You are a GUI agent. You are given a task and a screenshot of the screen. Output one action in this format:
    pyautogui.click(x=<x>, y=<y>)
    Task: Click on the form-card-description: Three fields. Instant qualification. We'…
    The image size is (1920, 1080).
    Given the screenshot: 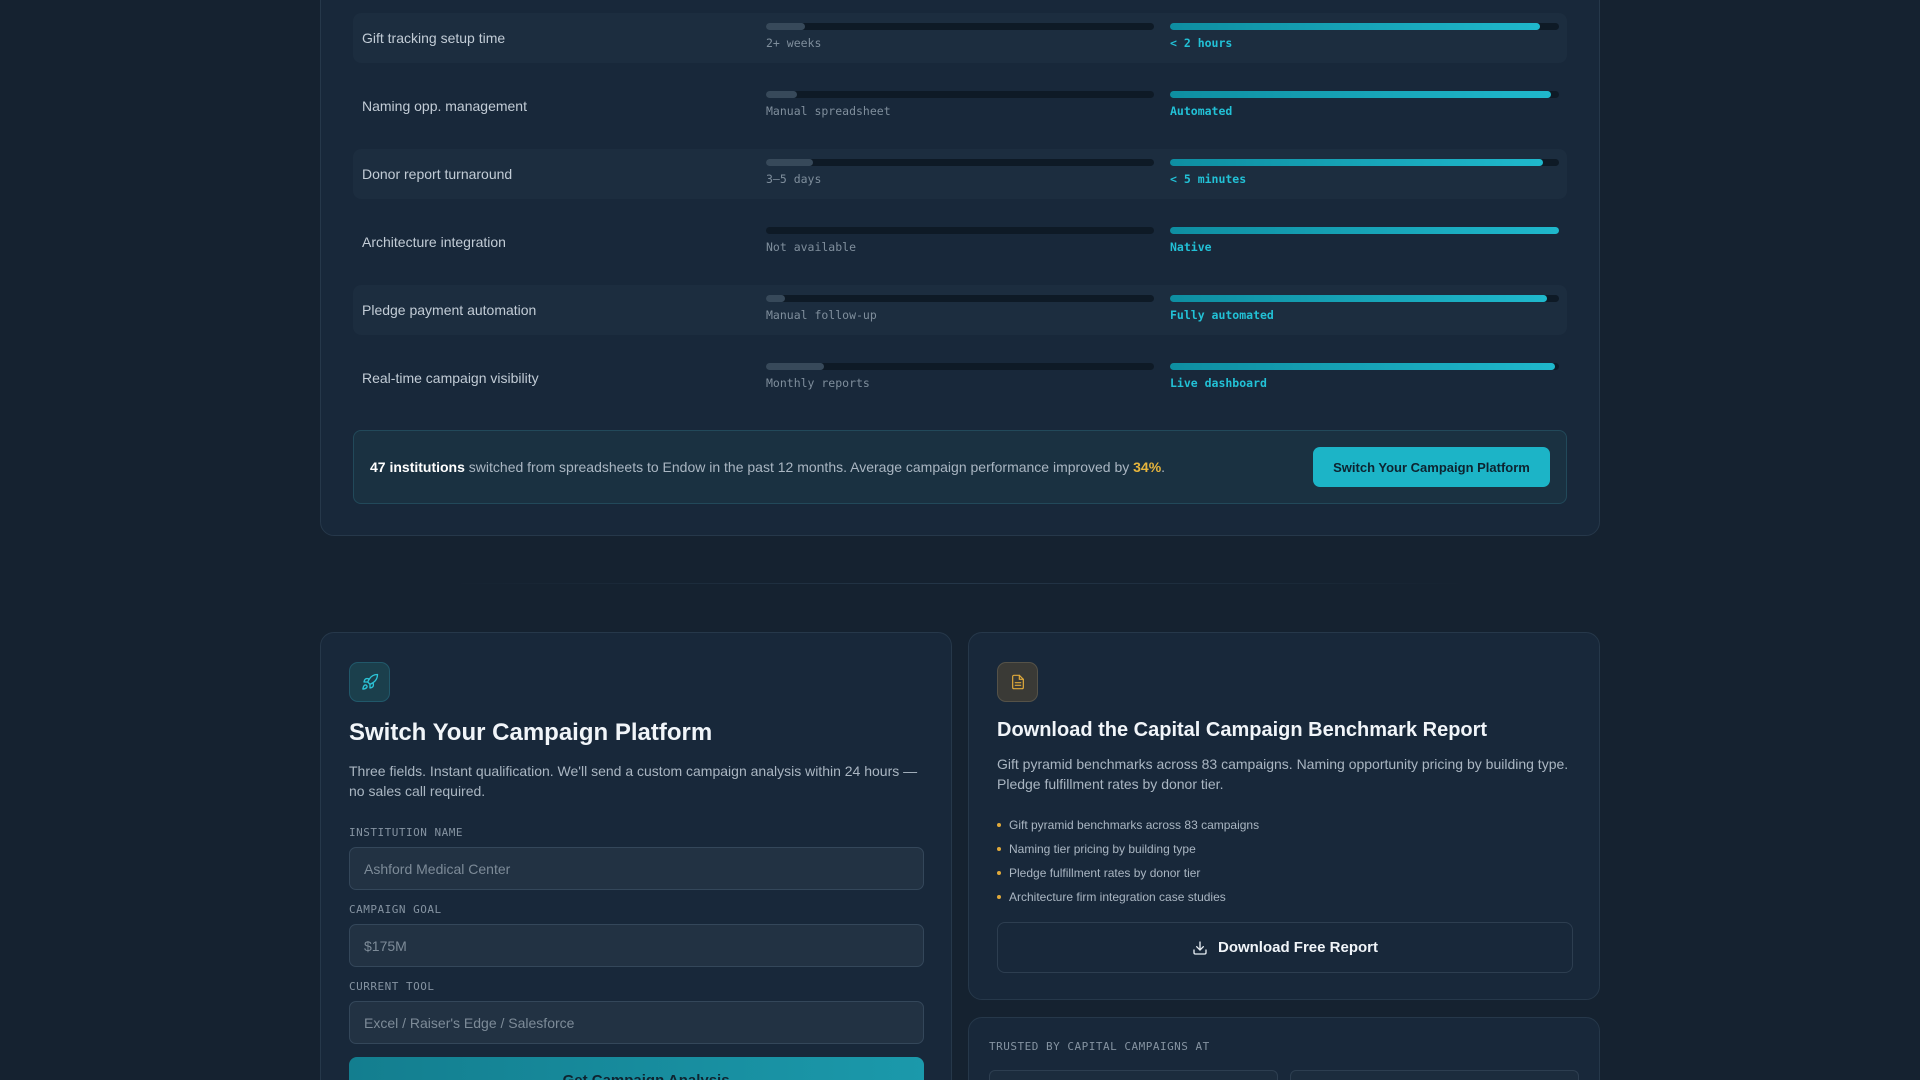 What is the action you would take?
    pyautogui.click(x=633, y=781)
    